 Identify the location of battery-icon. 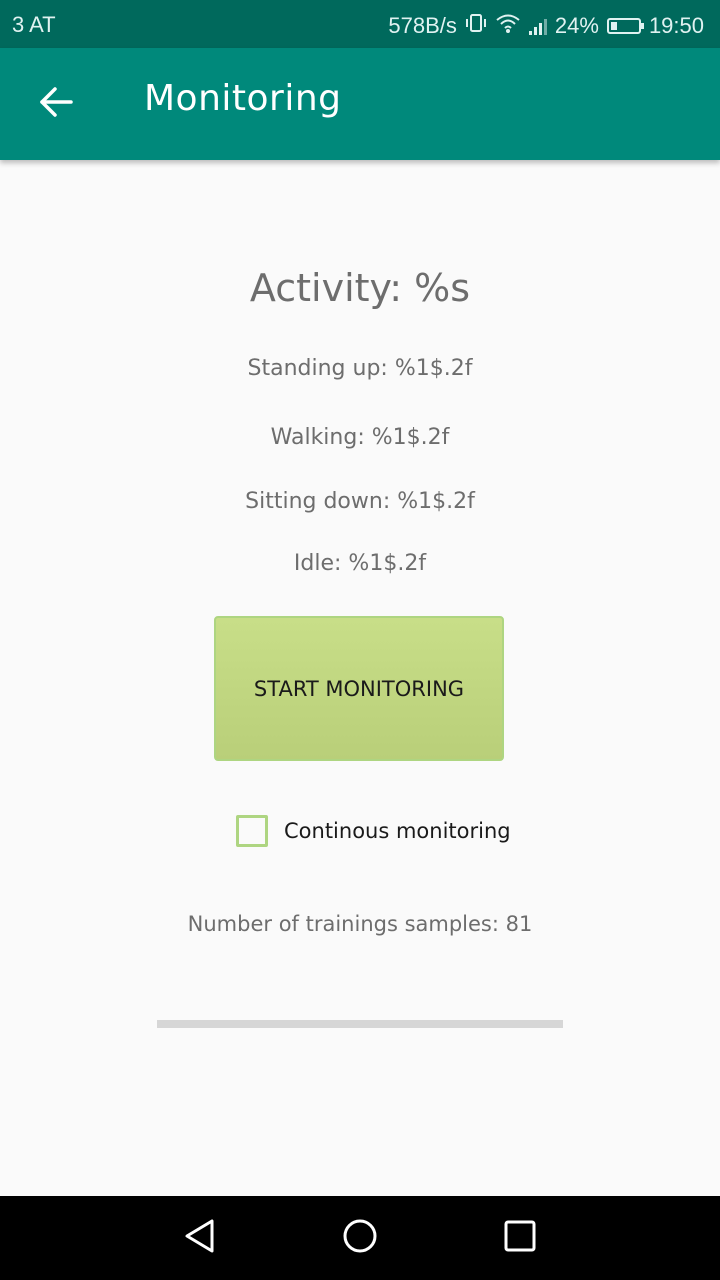
(625, 26).